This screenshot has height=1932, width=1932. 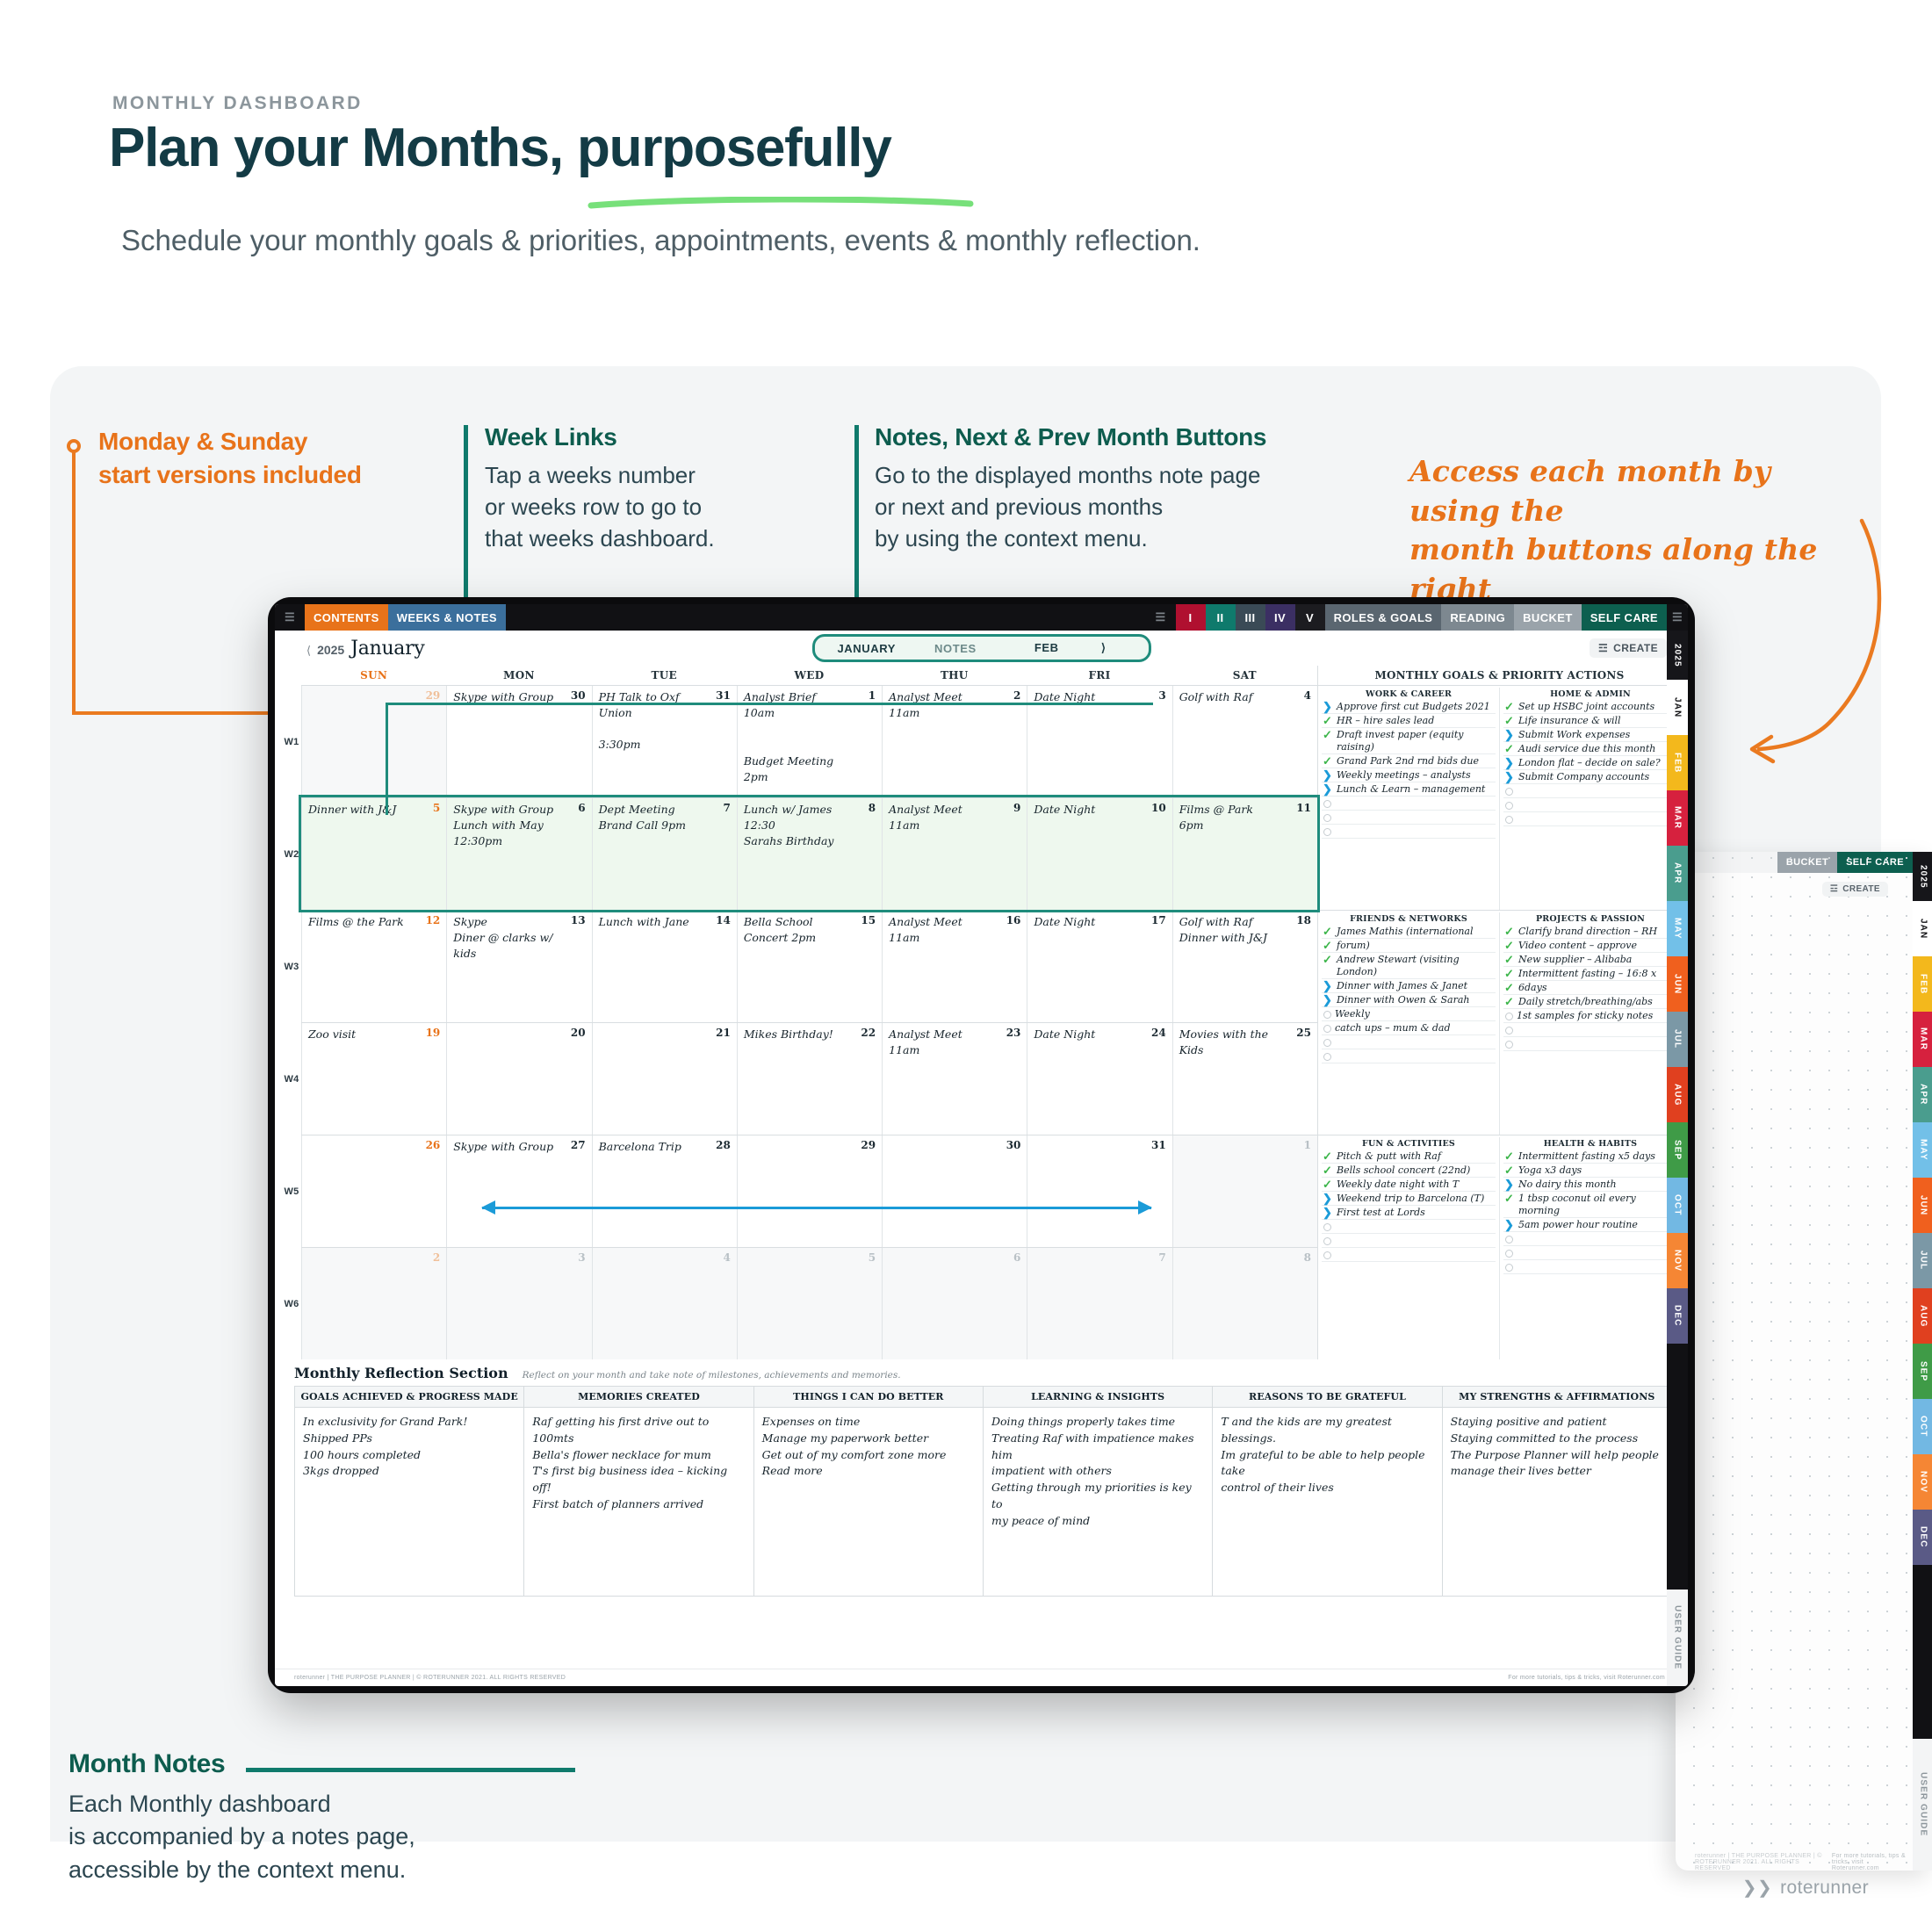 What do you see at coordinates (1409, 1157) in the screenshot?
I see `goal-item: ✓ Pitch & putt with Raf` at bounding box center [1409, 1157].